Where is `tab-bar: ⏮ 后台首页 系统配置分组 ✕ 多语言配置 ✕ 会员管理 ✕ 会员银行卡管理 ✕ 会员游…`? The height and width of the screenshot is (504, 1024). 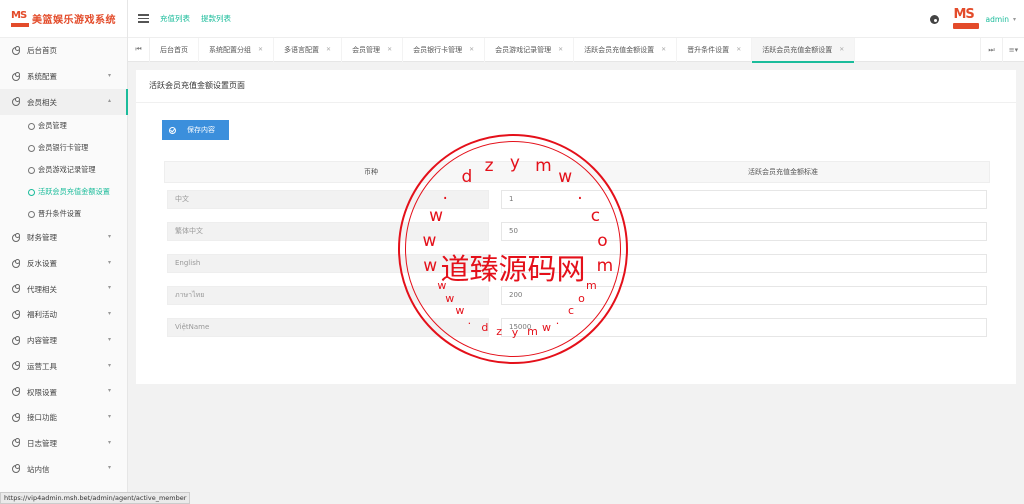
tab-bar: ⏮ 后台首页 系统配置分组 ✕ 多语言配置 ✕ 会员管理 ✕ 会员银行卡管理 ✕ 会员游… is located at coordinates (576, 50).